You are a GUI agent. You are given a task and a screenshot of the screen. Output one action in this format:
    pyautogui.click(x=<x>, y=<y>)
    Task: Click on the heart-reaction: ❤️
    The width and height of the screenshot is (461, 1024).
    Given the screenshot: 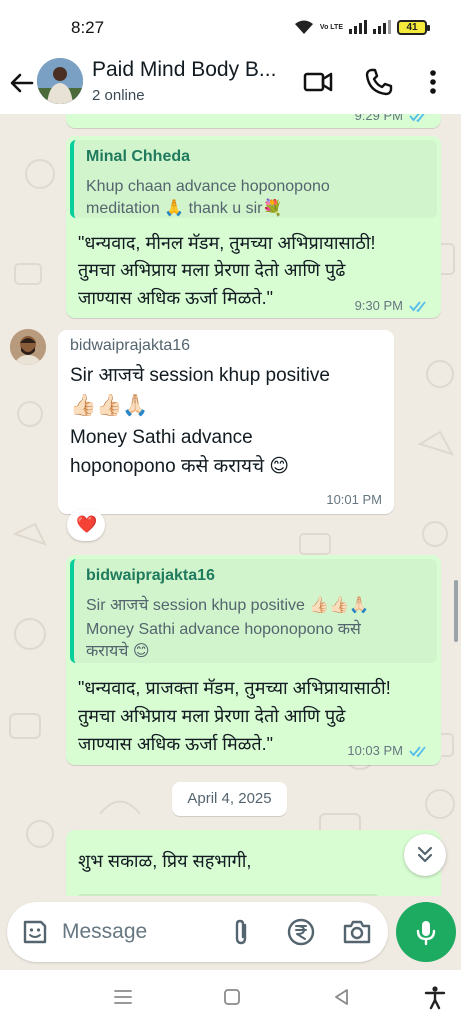 What is the action you would take?
    pyautogui.click(x=86, y=525)
    